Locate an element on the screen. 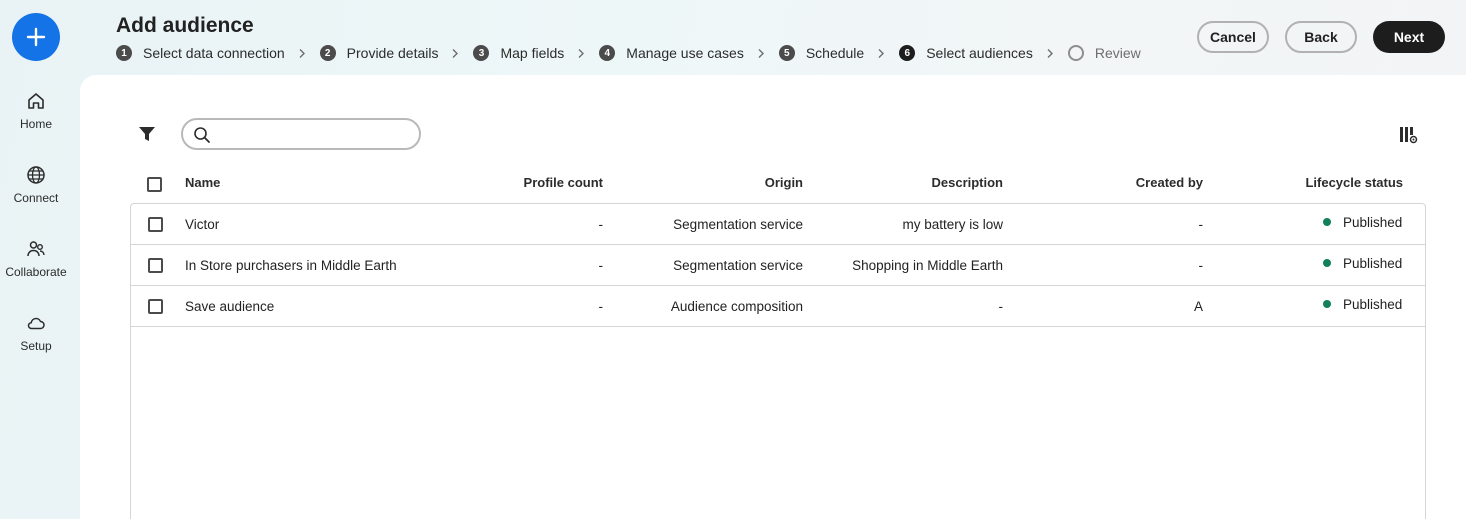  rail-item-home: Home is located at coordinates (36, 111).